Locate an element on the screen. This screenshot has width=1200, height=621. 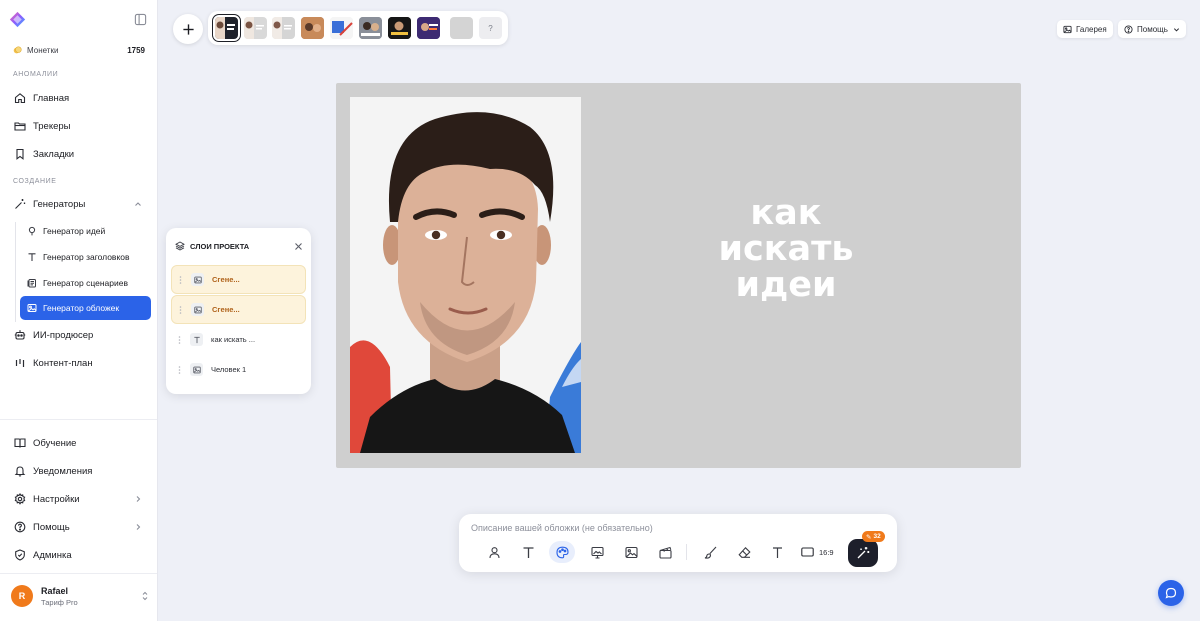
sidebar-item-generators: Генераторы is located at coordinates (79, 204).